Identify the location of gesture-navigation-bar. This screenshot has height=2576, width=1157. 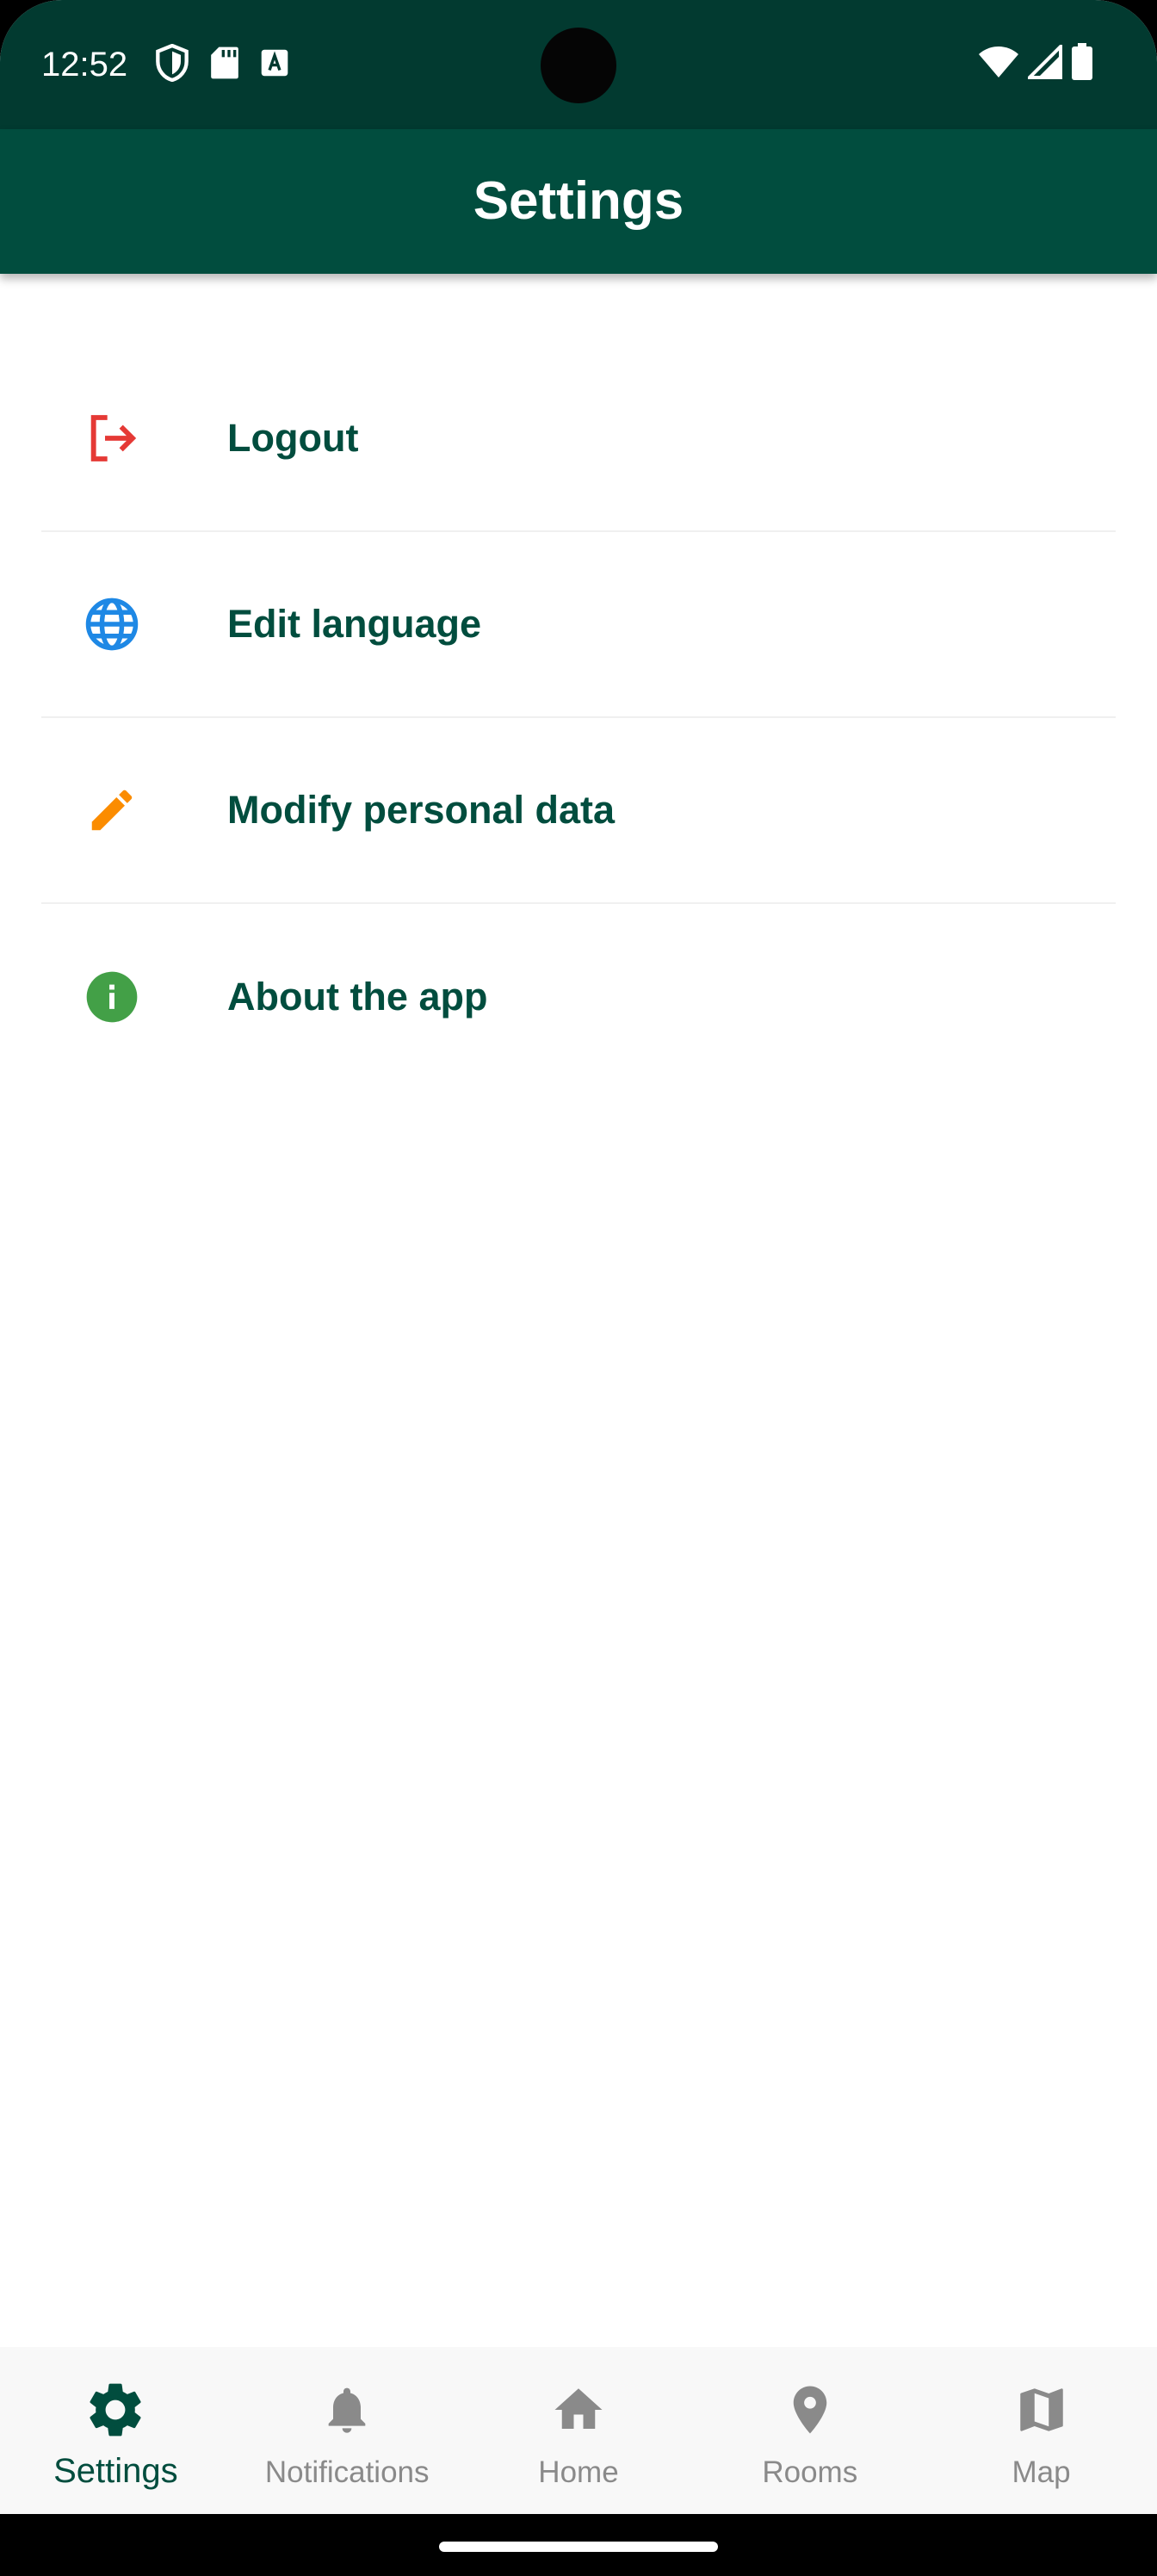
(579, 2545).